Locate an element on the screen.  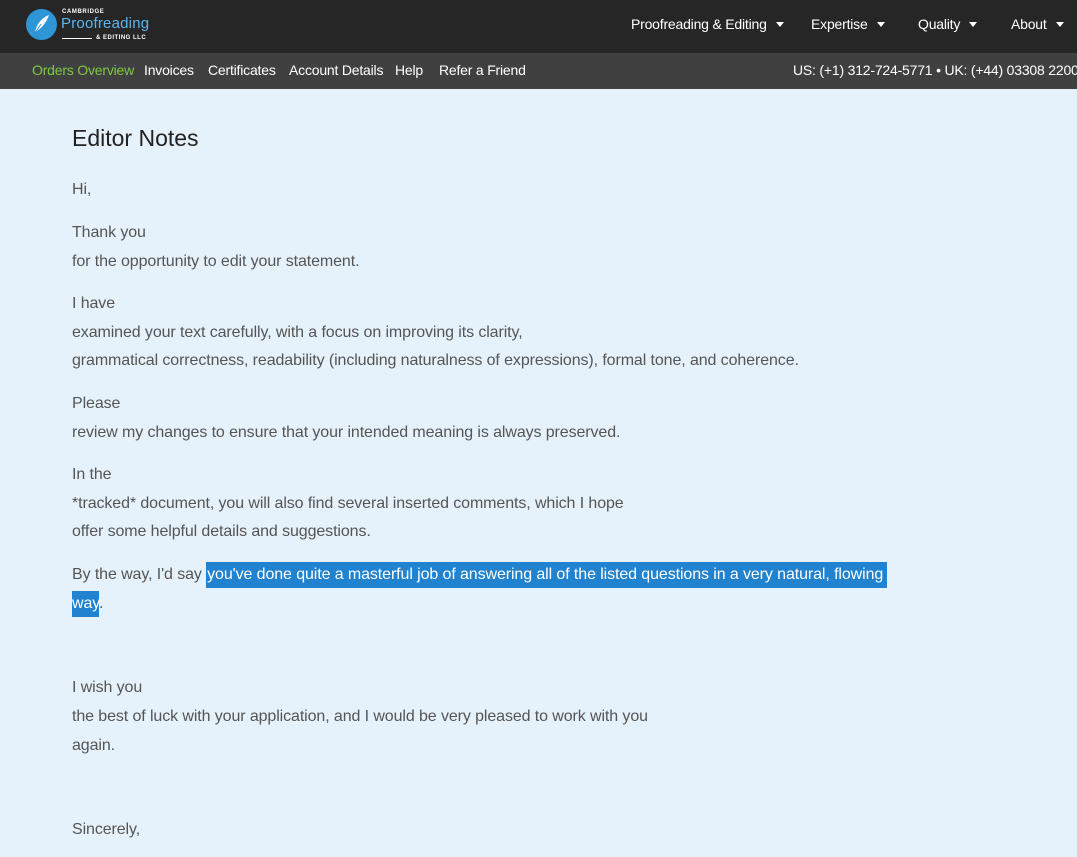
subnav-refer-a-friend: Refer a Friend is located at coordinates (482, 70).